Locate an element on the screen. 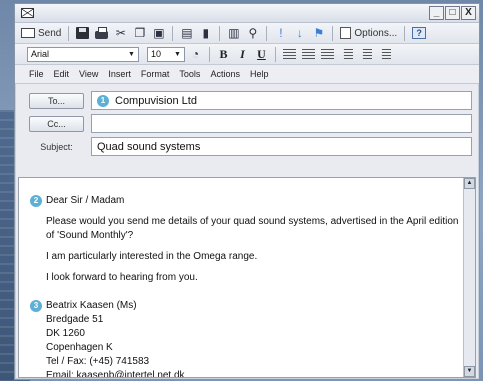  scroll-up-icon: ▲ is located at coordinates (469, 183).